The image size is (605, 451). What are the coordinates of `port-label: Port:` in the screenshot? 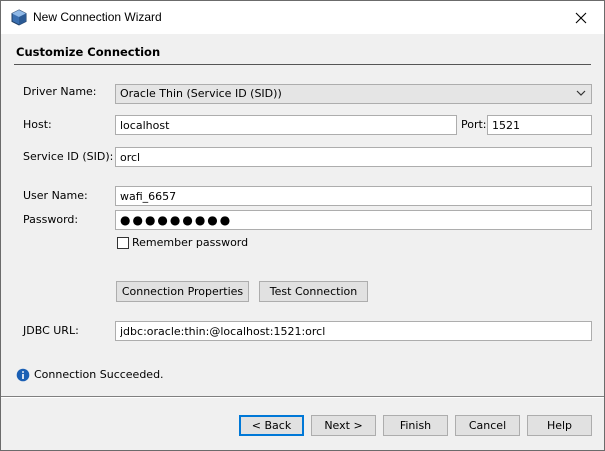 It's located at (474, 124).